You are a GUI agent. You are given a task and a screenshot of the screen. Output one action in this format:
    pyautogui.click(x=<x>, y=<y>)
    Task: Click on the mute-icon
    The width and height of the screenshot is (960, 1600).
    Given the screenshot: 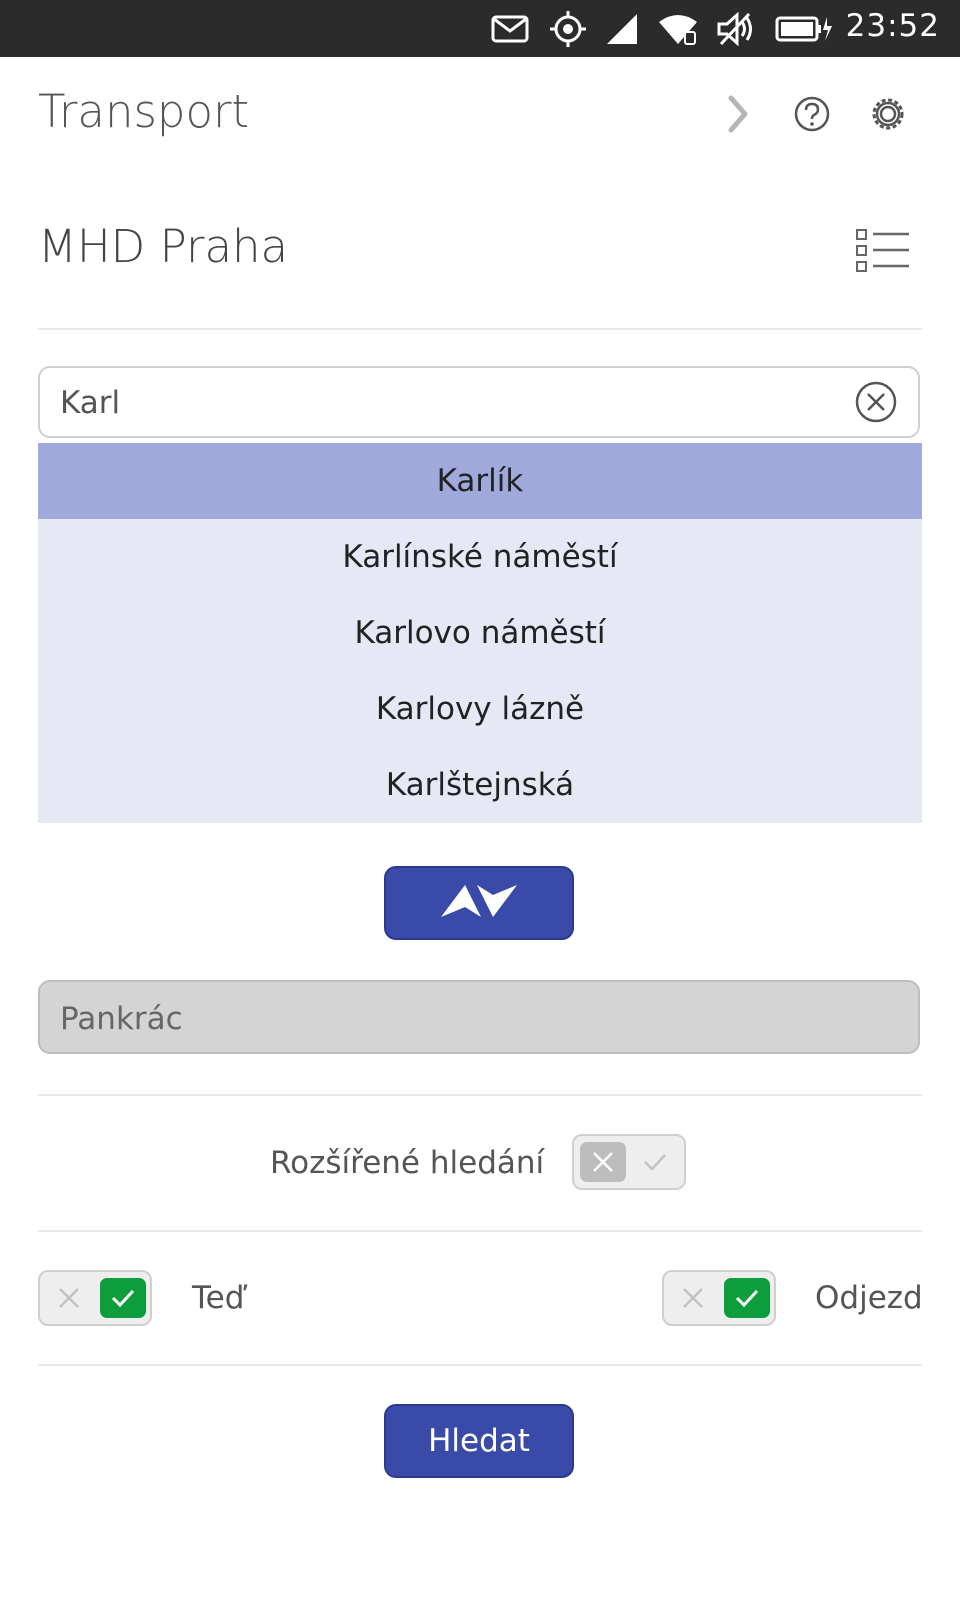 What is the action you would take?
    pyautogui.click(x=736, y=29)
    